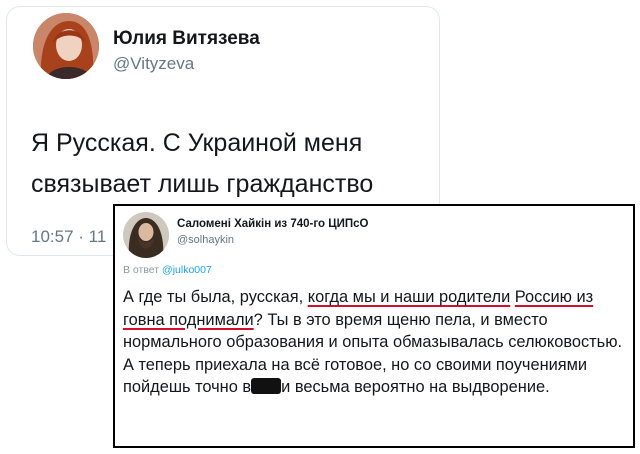 The width and height of the screenshot is (640, 454). Describe the element at coordinates (153, 64) in the screenshot. I see `author-handle: @Vityzeva` at that location.